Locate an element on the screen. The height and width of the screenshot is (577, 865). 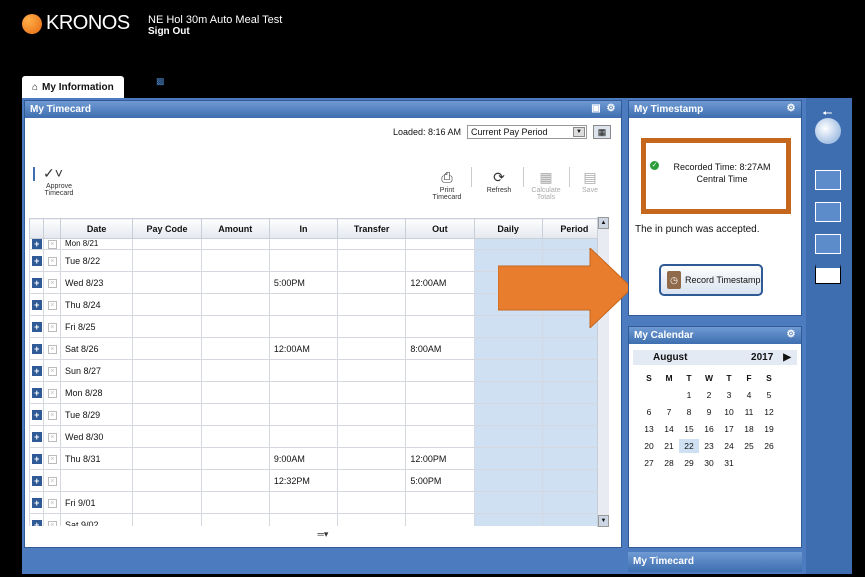
date-cell: Wed 8/23 is located at coordinates (96, 282).